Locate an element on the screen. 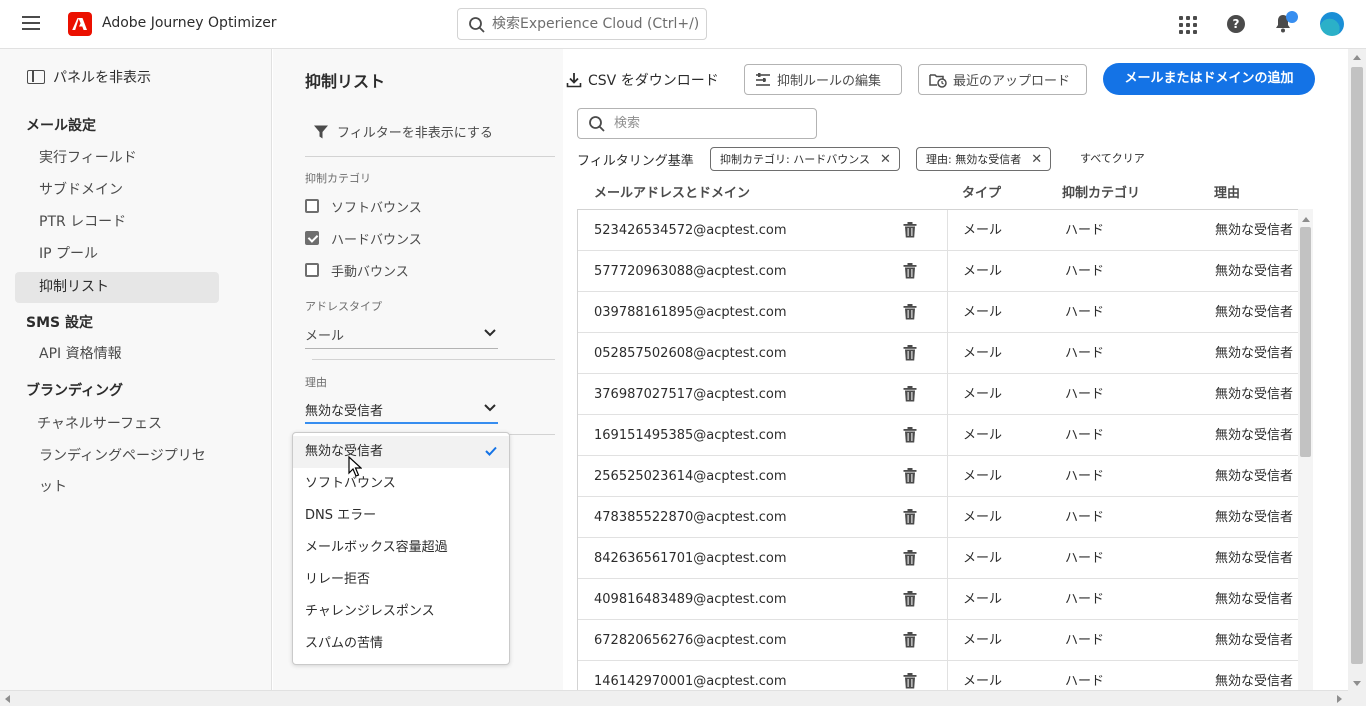 The image size is (1366, 706). nav-item-execution-fields: 実行フィールド is located at coordinates (117, 158).